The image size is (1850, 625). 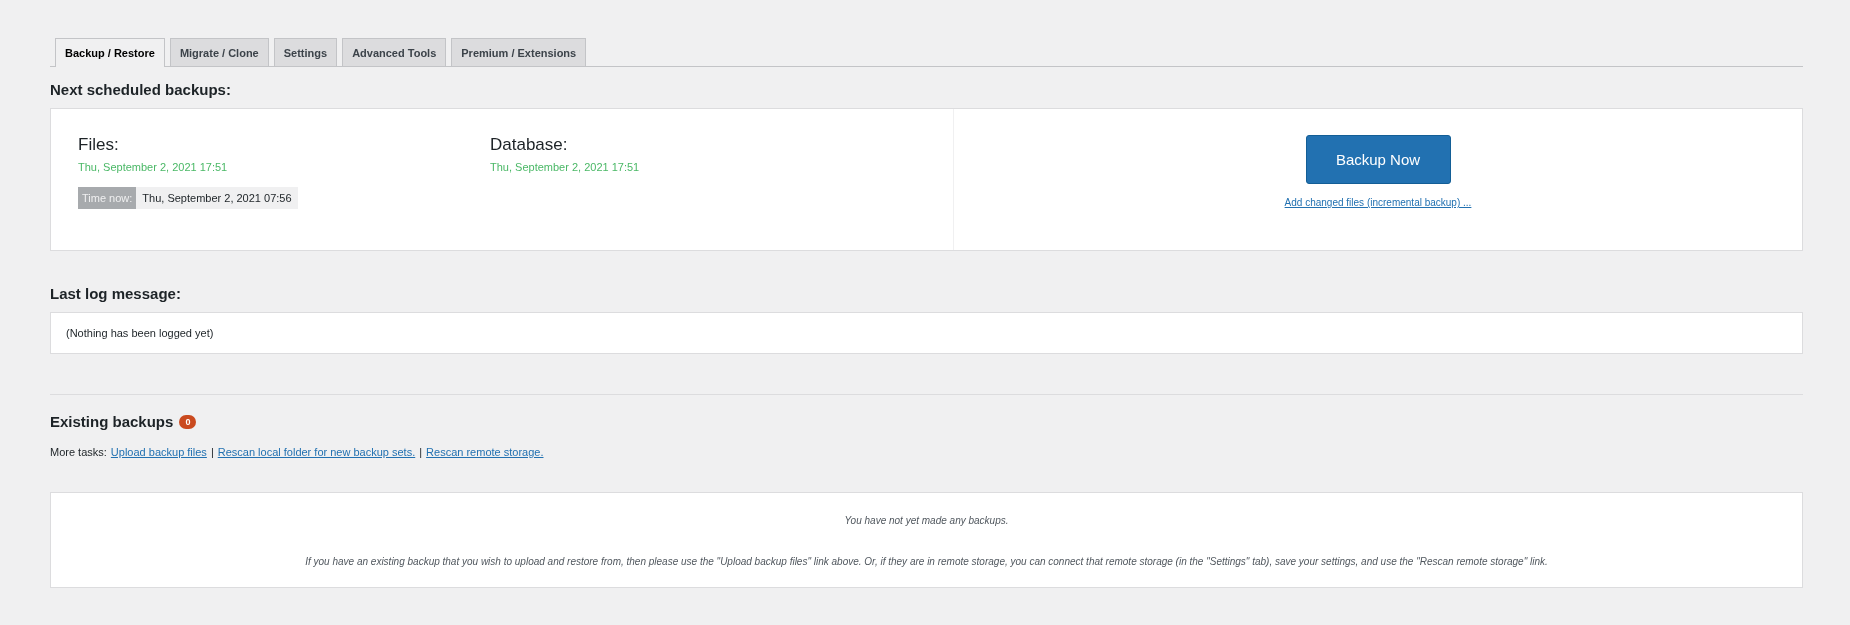 What do you see at coordinates (217, 198) in the screenshot?
I see `time-now-value: Thu, September 2, 2021 07:56` at bounding box center [217, 198].